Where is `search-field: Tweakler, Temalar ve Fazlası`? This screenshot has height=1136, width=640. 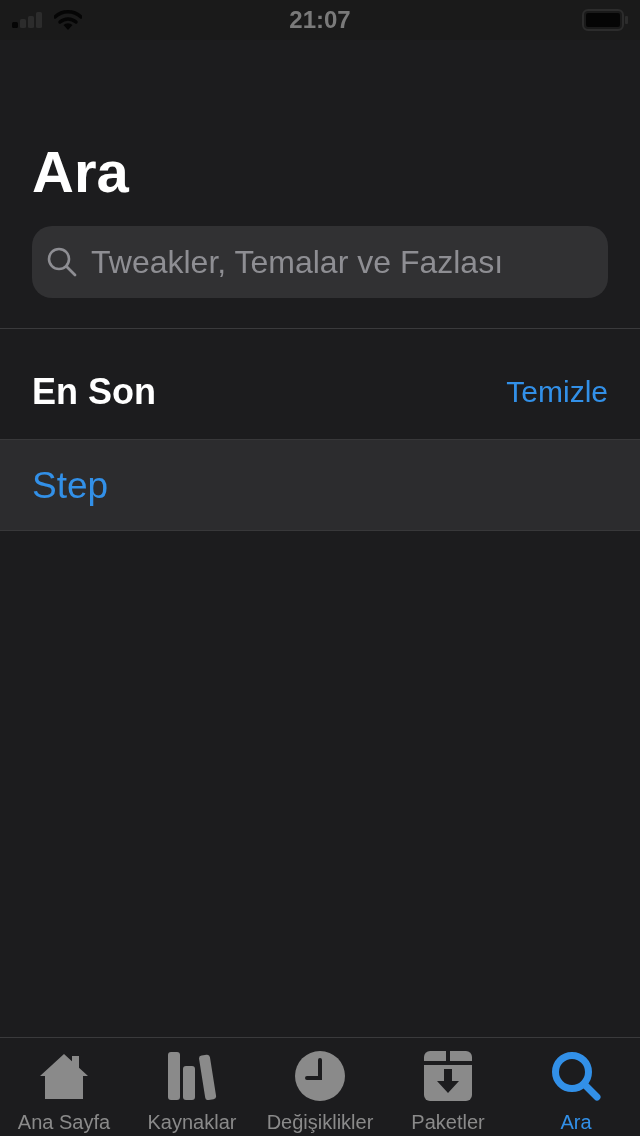 search-field: Tweakler, Temalar ve Fazlası is located at coordinates (320, 262).